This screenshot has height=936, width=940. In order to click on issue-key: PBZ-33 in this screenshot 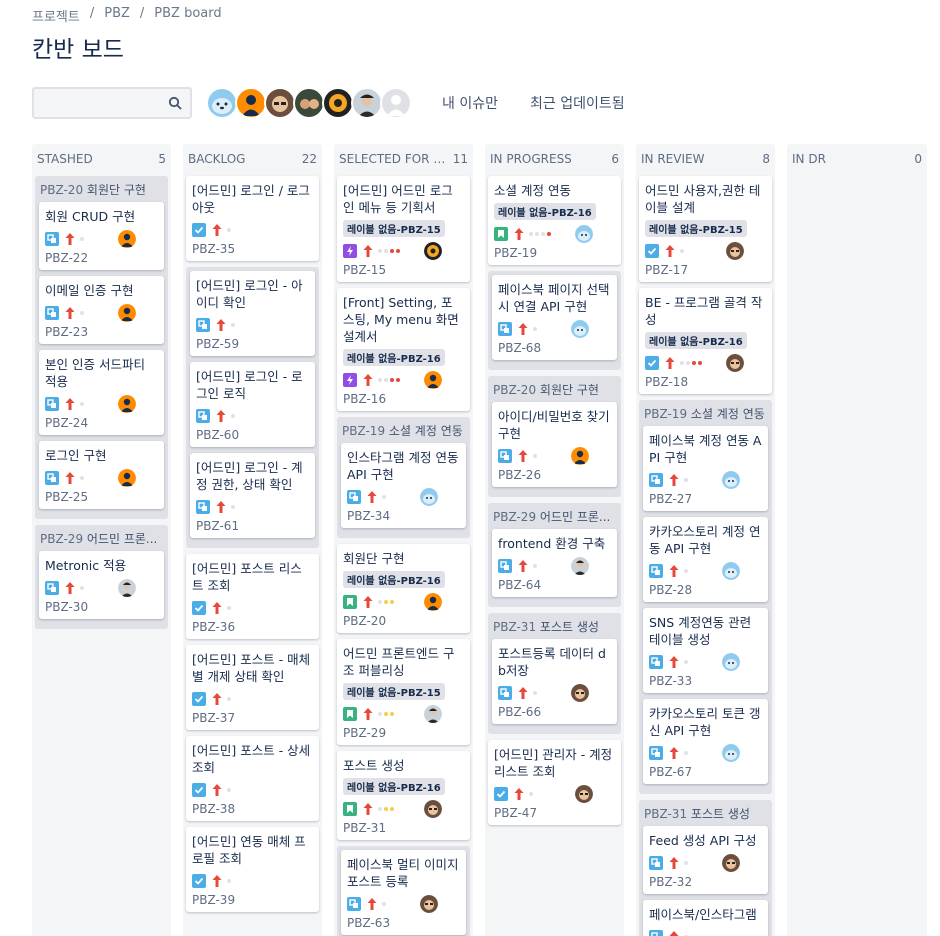, I will do `click(705, 681)`.